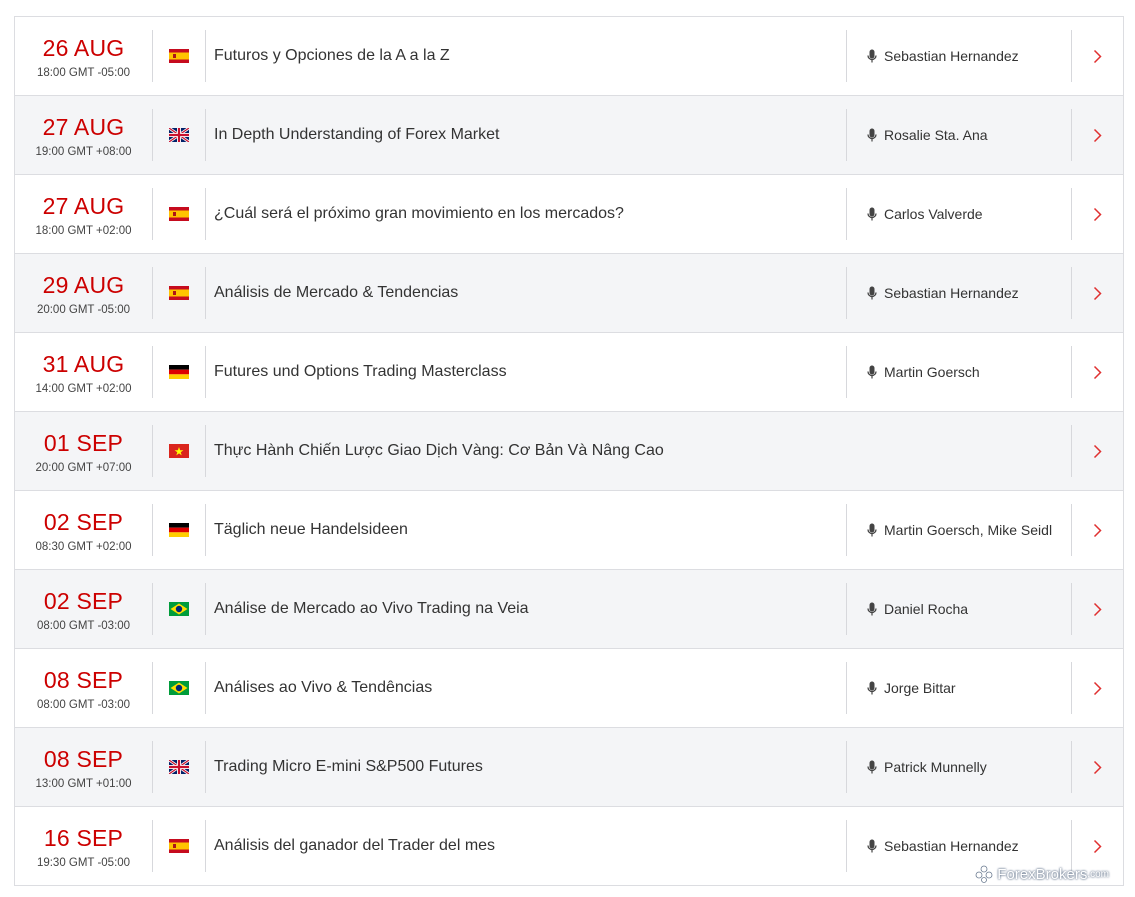 This screenshot has height=897, width=1135. Describe the element at coordinates (179, 530) in the screenshot. I see `germany-flag-icon` at that location.